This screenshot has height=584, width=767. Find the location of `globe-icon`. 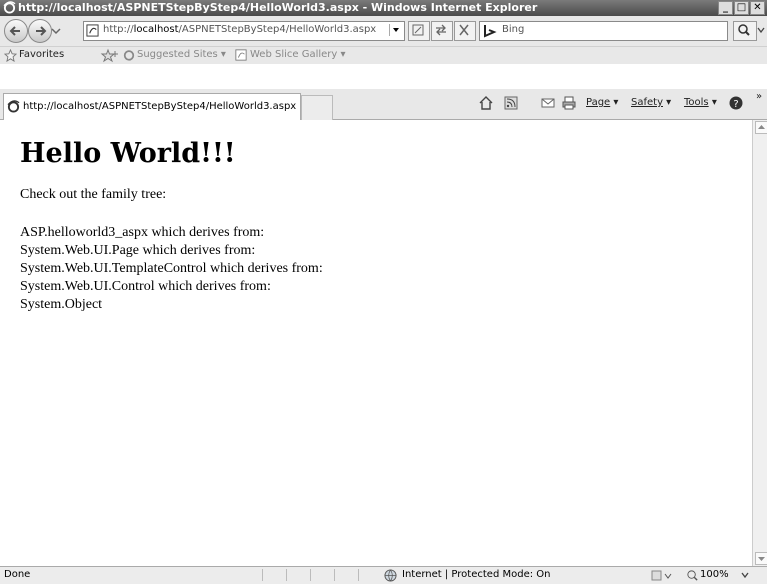

globe-icon is located at coordinates (390, 575).